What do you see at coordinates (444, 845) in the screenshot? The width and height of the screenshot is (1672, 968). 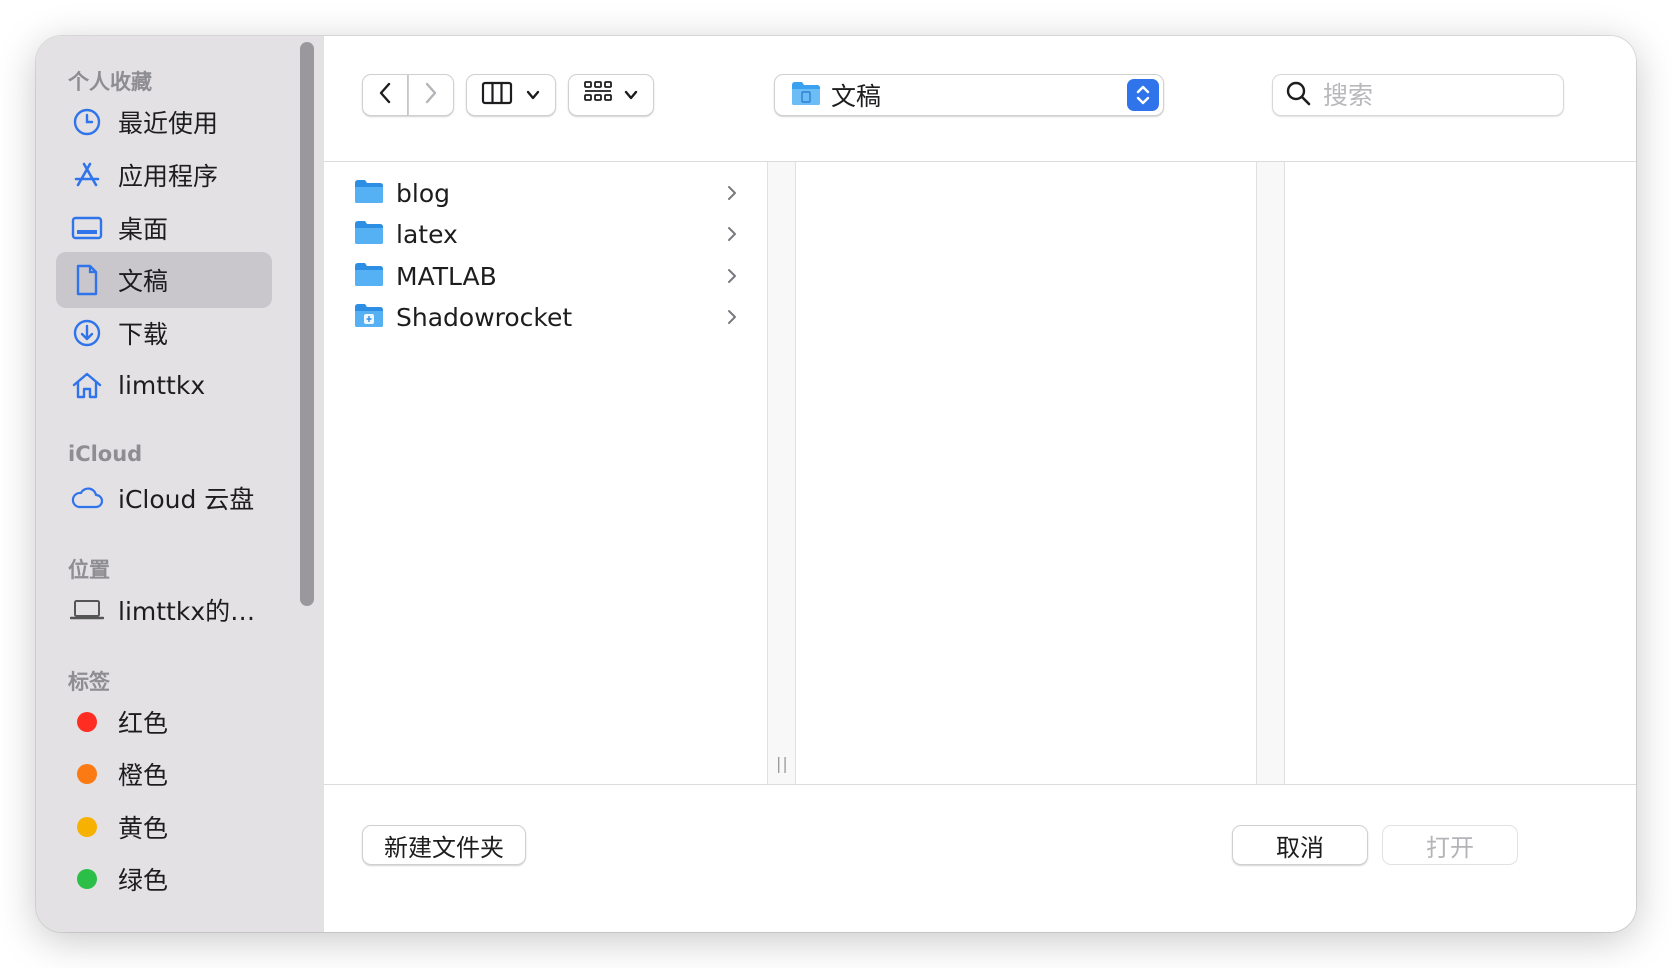 I see `new-folder-button: 新建文件夹` at bounding box center [444, 845].